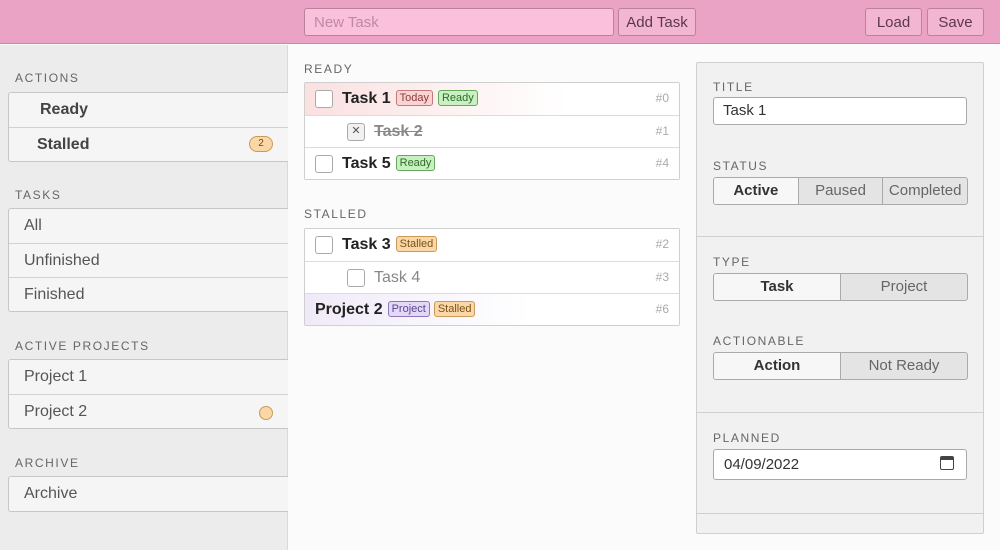 This screenshot has width=1000, height=550. I want to click on active-projects-heading: ACTIVE PROJECTS, so click(82, 346).